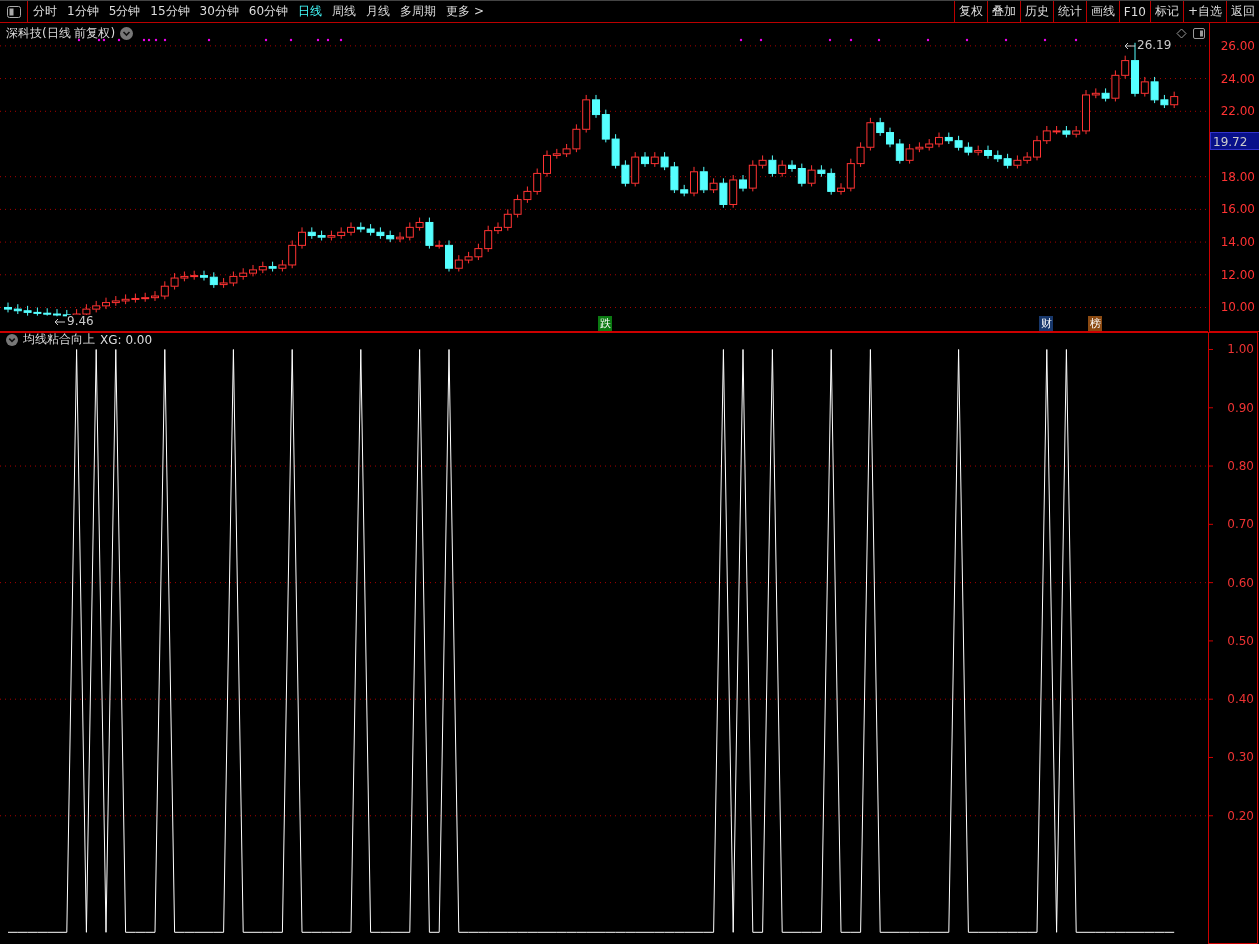 The height and width of the screenshot is (944, 1259). Describe the element at coordinates (1237, 45) in the screenshot. I see `axis-label: 26.00` at that location.